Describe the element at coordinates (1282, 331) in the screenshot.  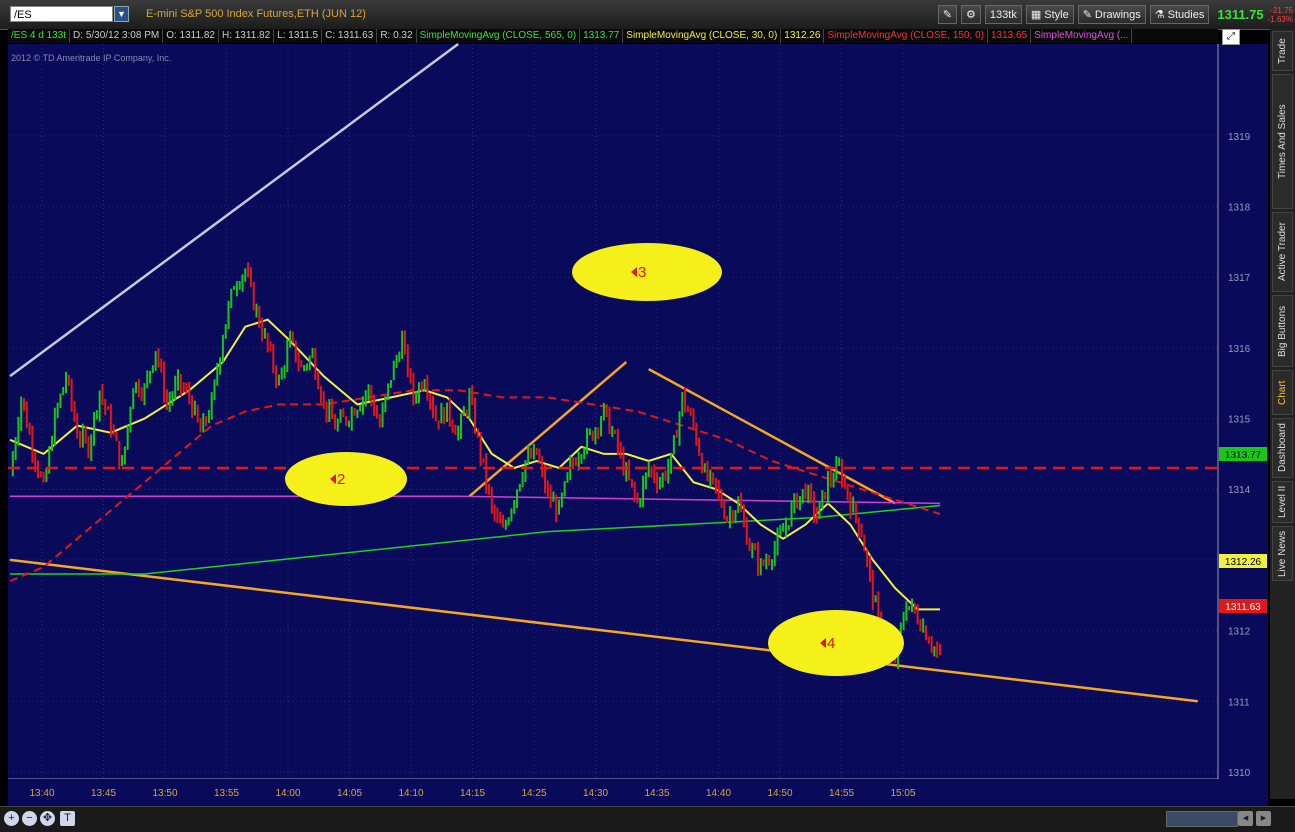
I see `tab-big-buttons: Big Buttons` at that location.